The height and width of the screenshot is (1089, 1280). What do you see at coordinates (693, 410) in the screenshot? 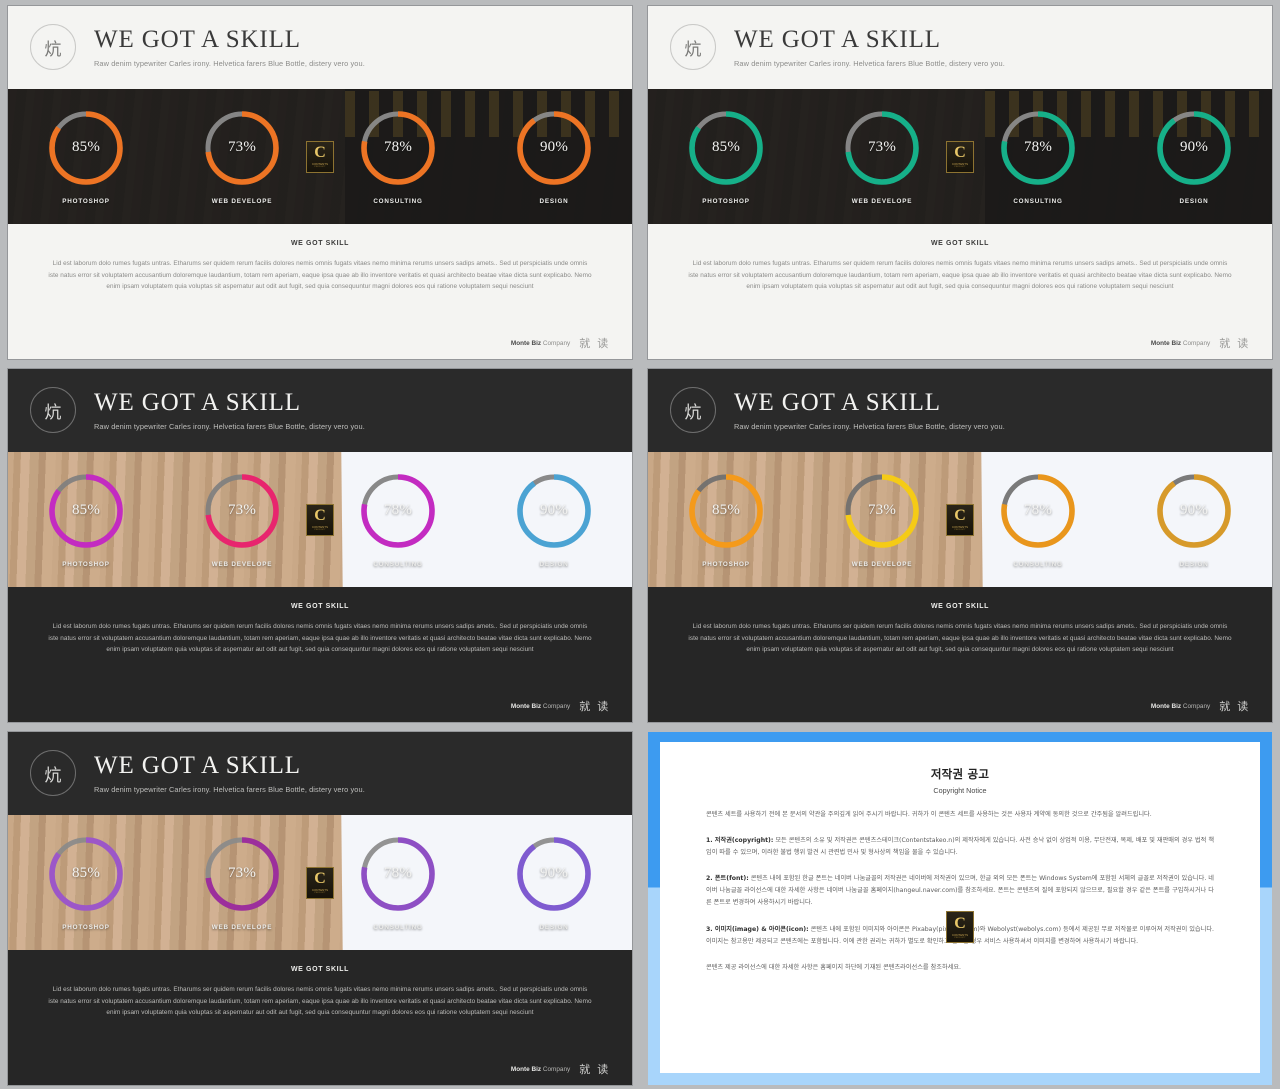
I see `logo-icon: 炕` at bounding box center [693, 410].